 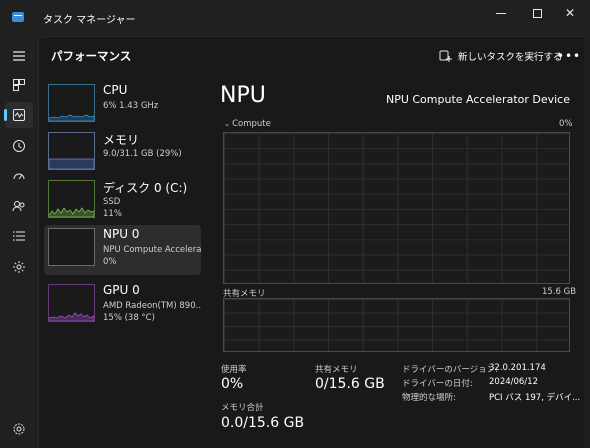 What do you see at coordinates (115, 90) in the screenshot?
I see `device-name: CPU` at bounding box center [115, 90].